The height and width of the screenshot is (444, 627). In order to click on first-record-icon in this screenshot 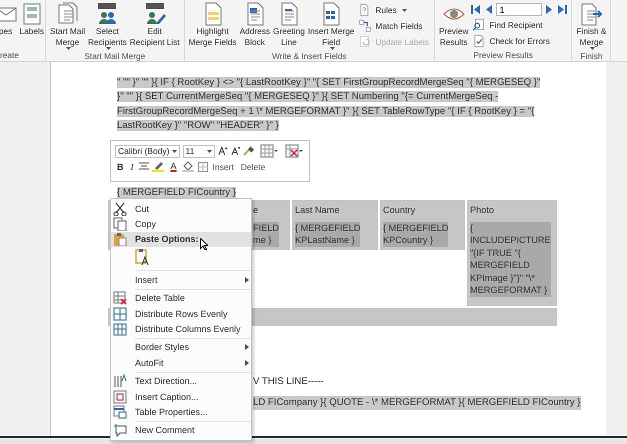, I will do `click(476, 10)`.